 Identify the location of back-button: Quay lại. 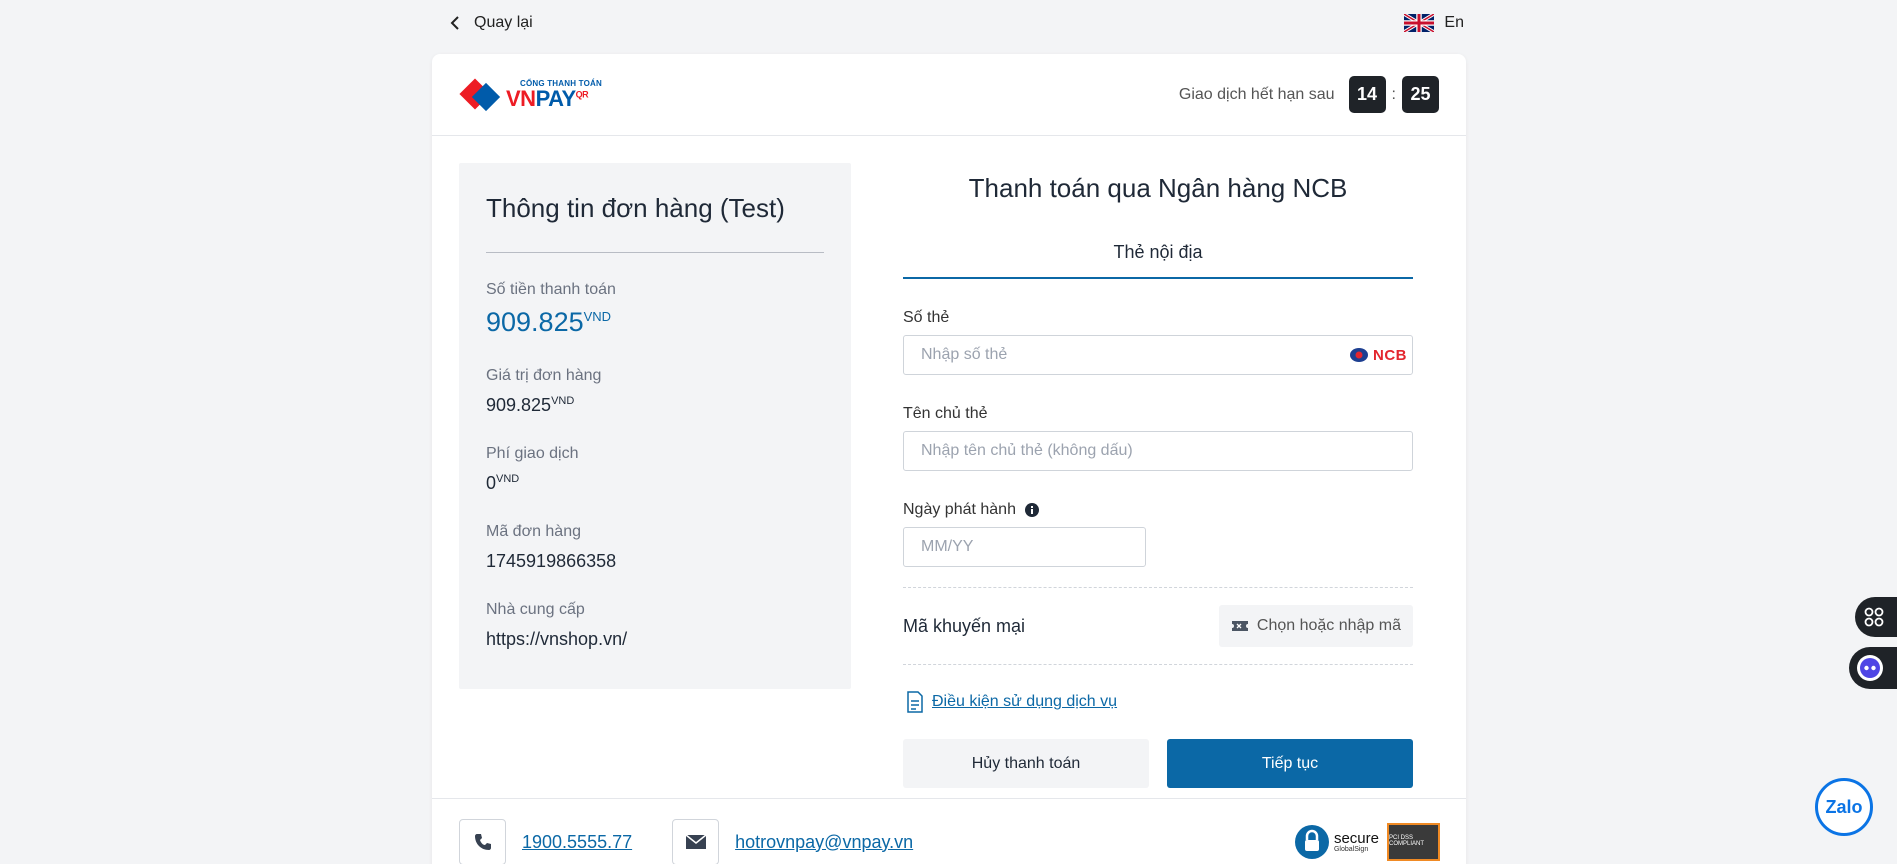
(491, 23).